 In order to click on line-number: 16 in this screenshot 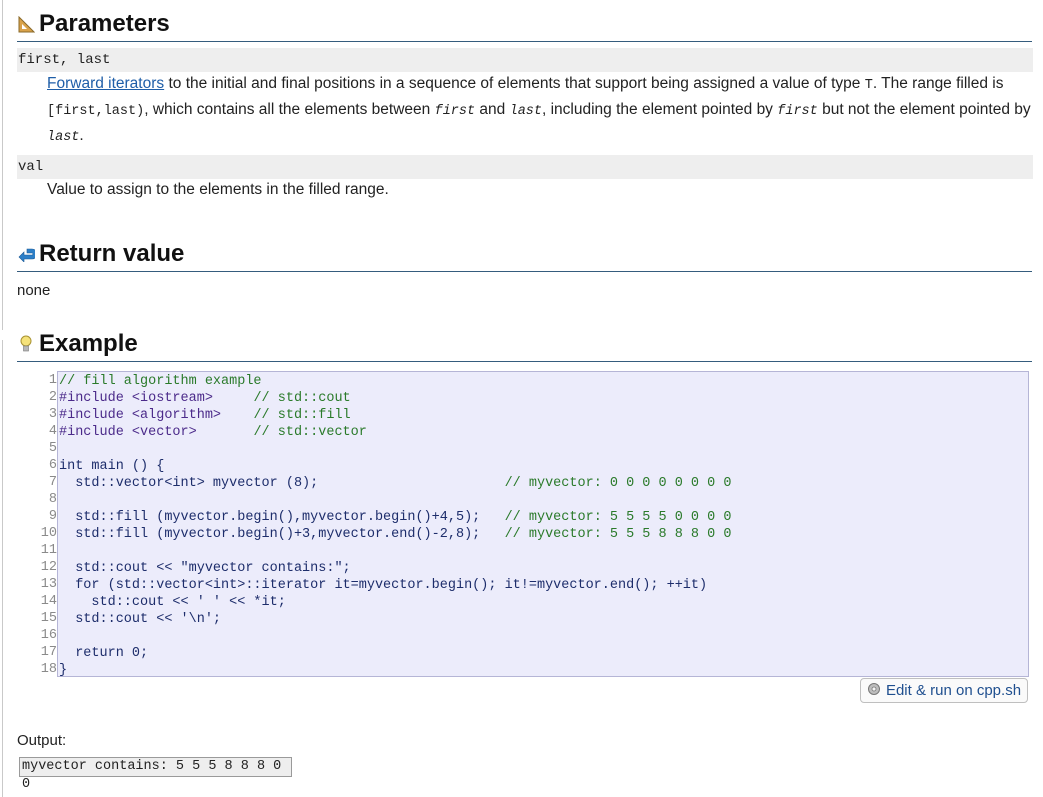, I will do `click(48, 635)`.